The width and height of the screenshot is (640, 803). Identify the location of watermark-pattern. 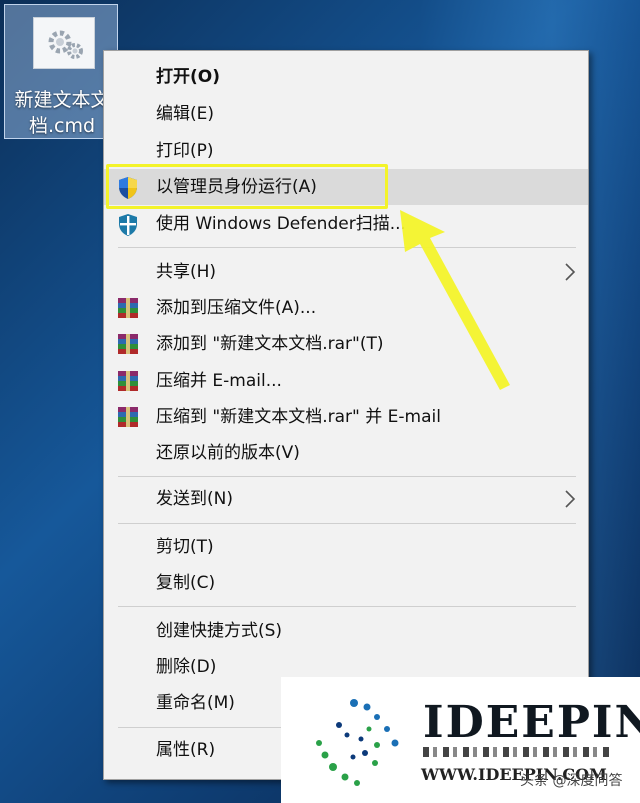
(518, 752).